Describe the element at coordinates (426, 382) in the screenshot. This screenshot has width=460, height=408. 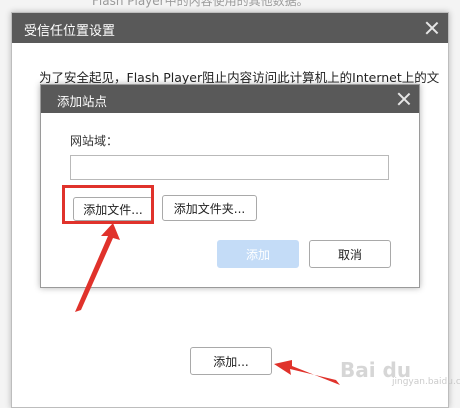
I see `watermark-url: jingyan.baidu.com` at that location.